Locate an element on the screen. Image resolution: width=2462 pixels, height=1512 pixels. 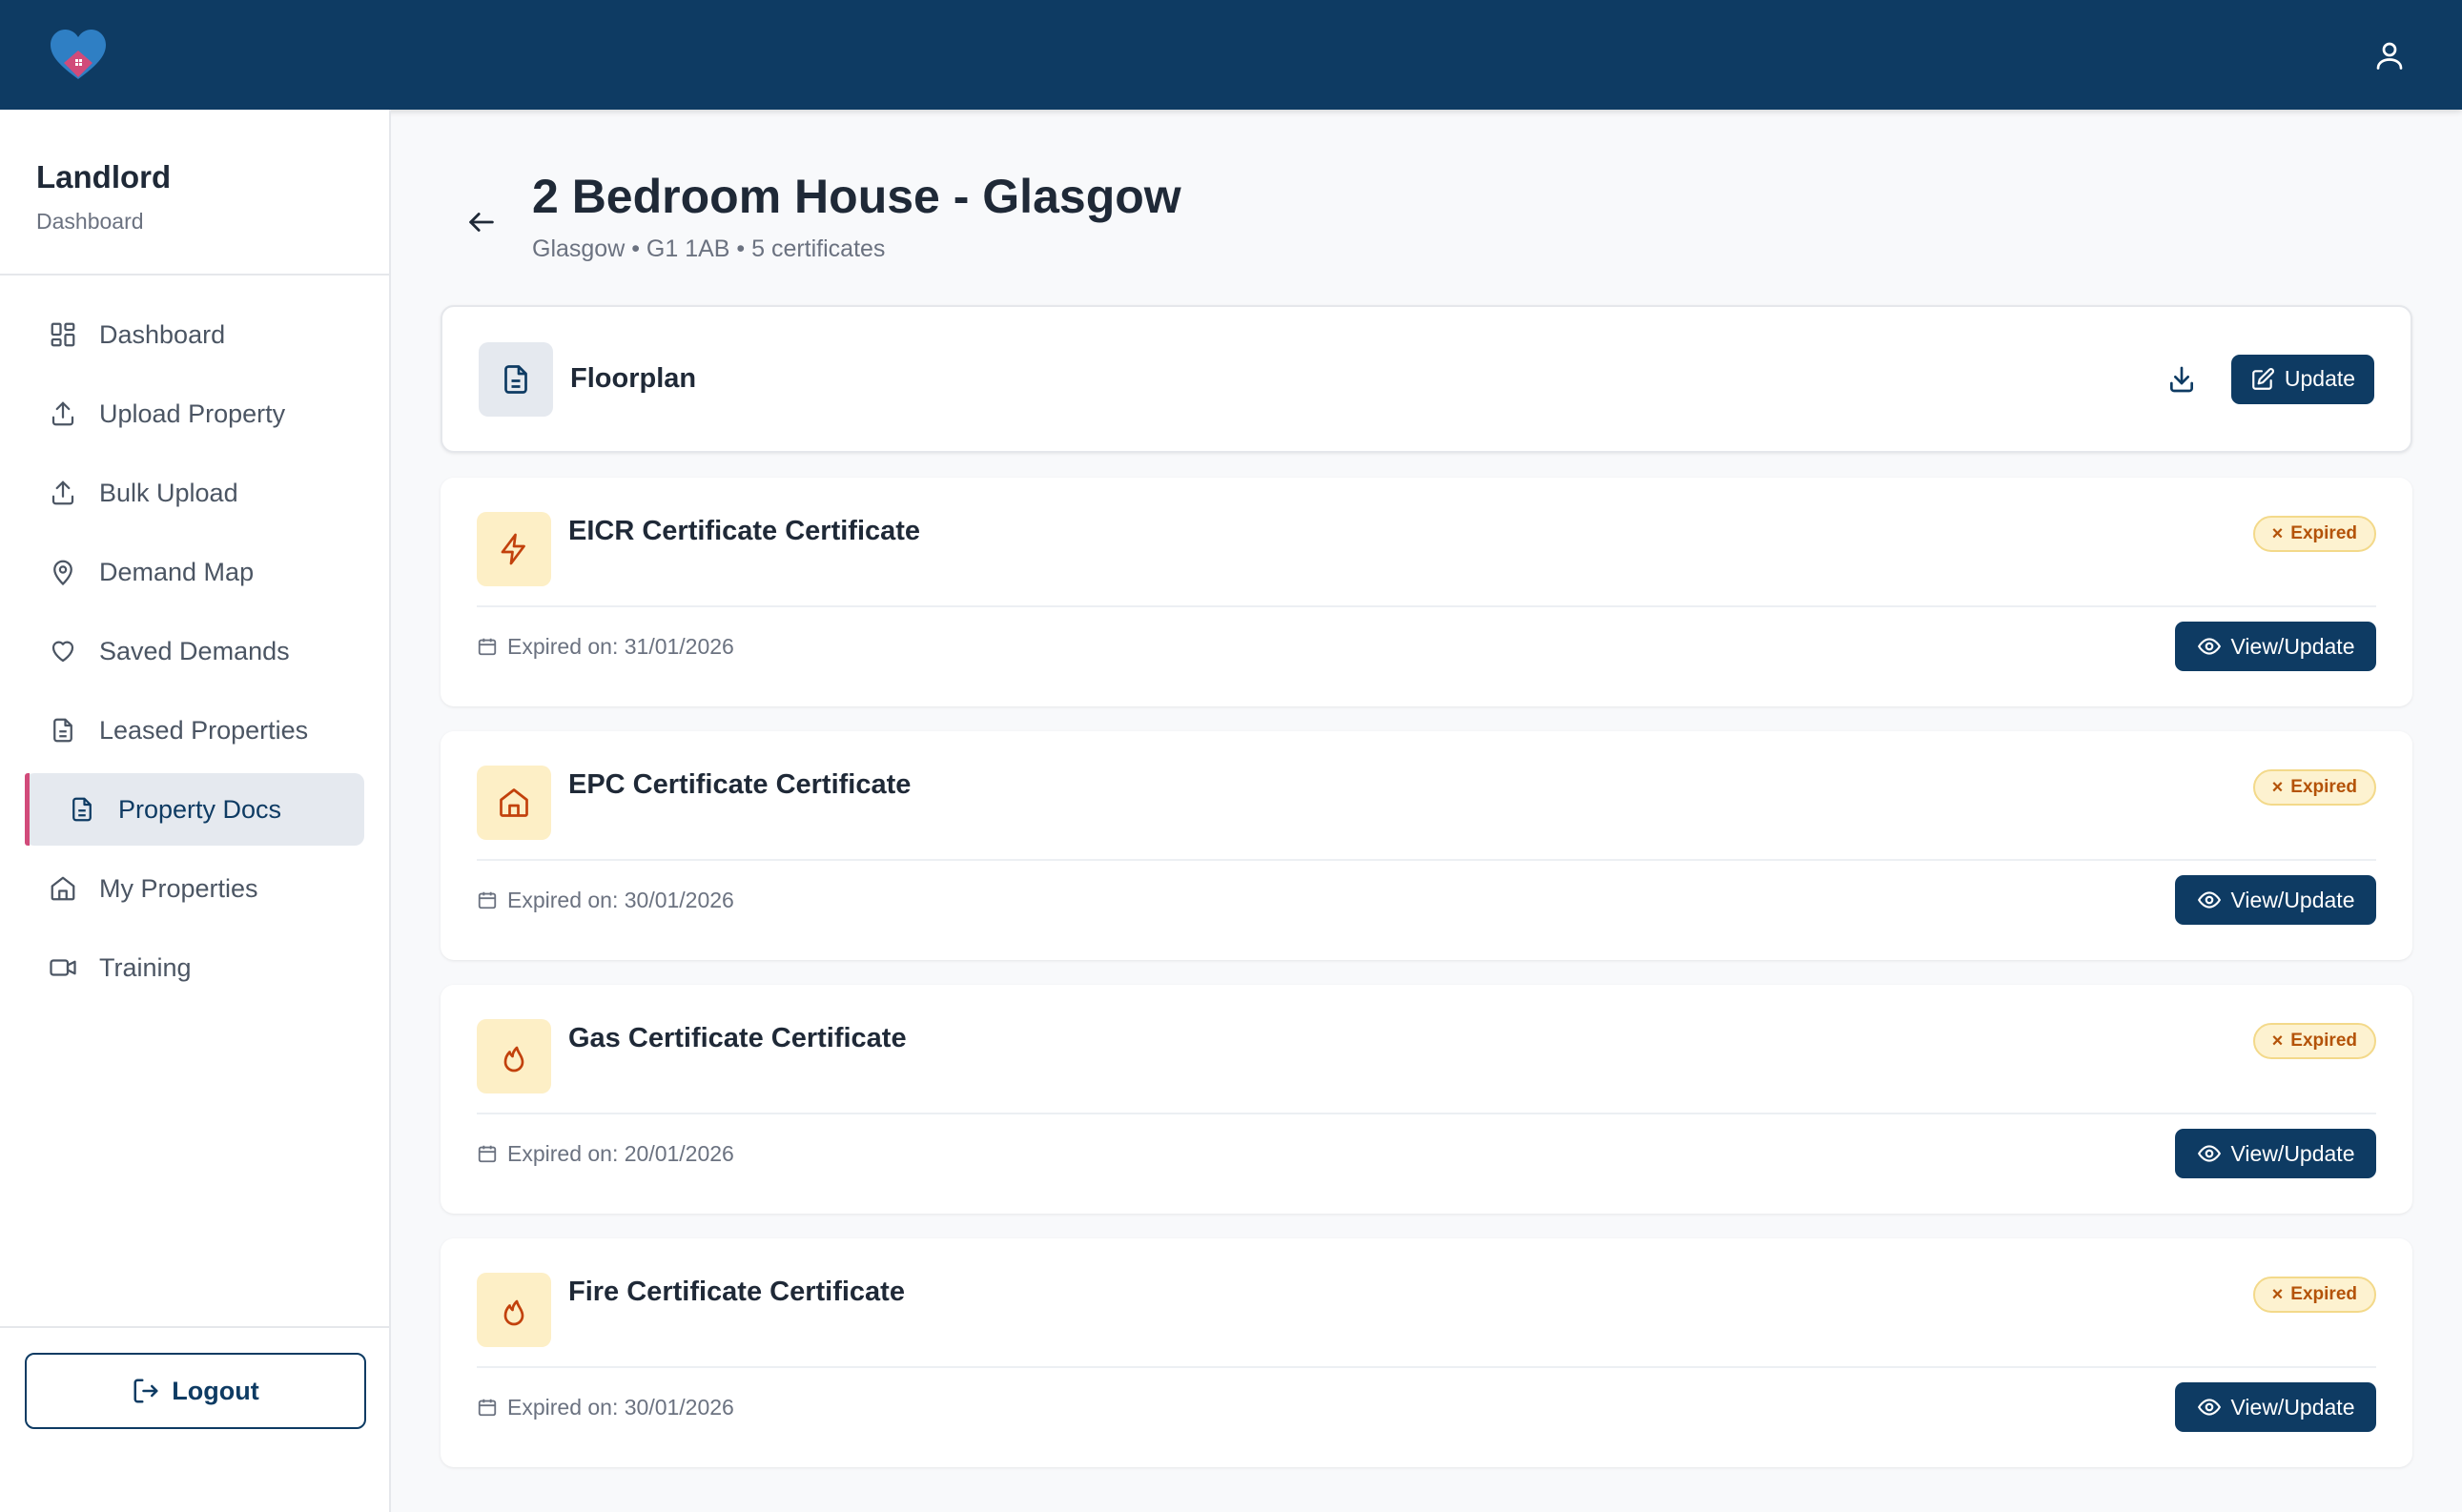
sidebar-item-saved-demands: Saved Demands is located at coordinates (194, 651).